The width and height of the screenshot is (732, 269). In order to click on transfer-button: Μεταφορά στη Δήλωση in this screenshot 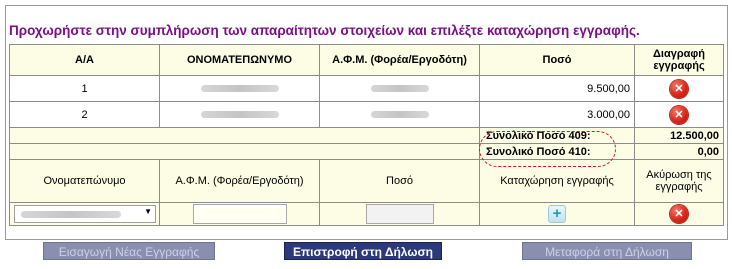, I will do `click(607, 251)`.